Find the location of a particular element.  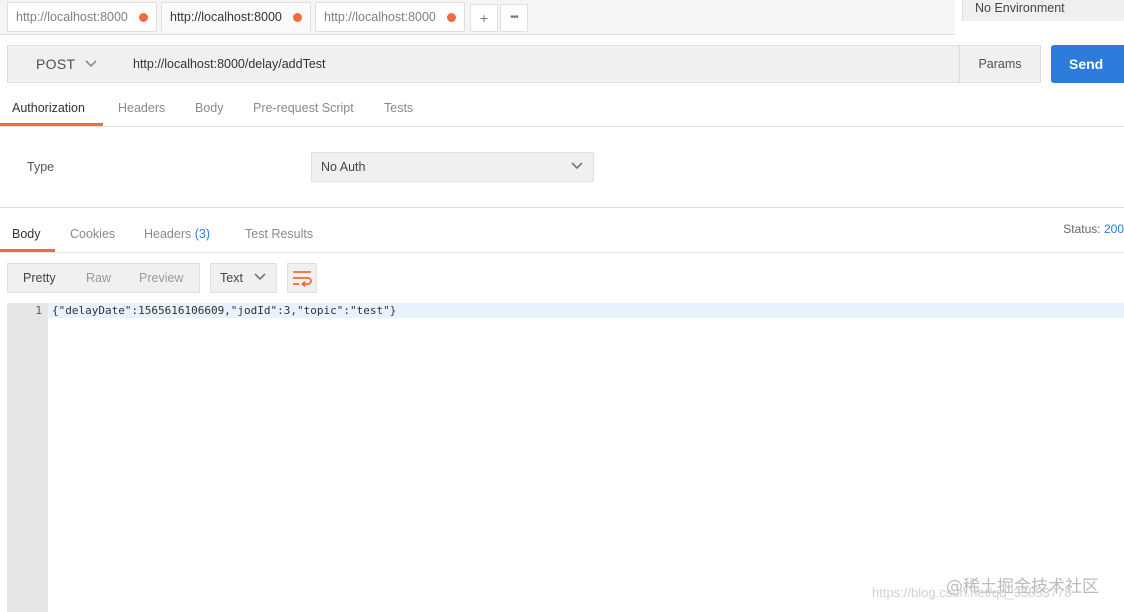

status-code: 200 is located at coordinates (1113, 229).